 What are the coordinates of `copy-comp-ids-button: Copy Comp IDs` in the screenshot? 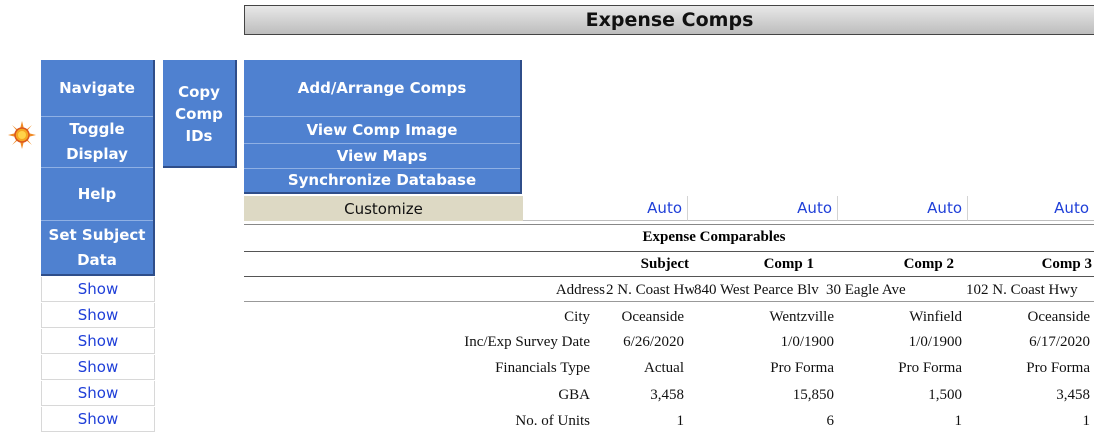 It's located at (199, 114).